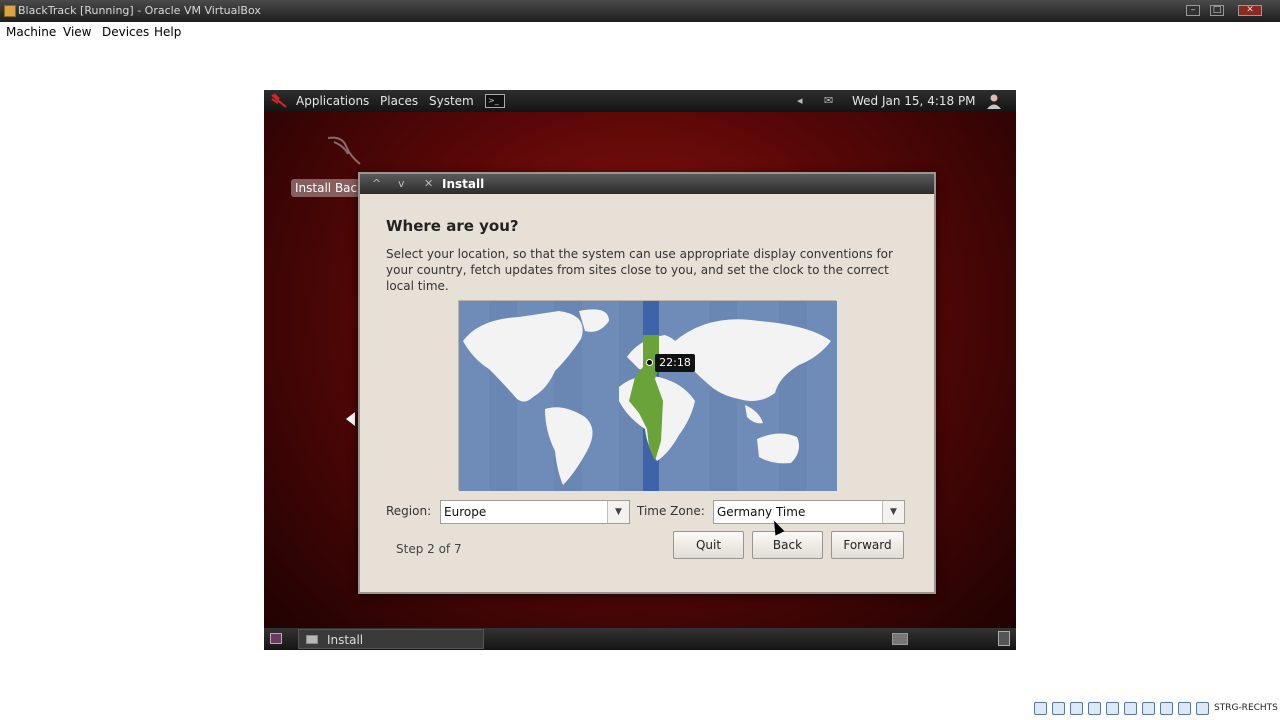 This screenshot has height=720, width=1280. I want to click on dialog-shade-icon: ^, so click(376, 184).